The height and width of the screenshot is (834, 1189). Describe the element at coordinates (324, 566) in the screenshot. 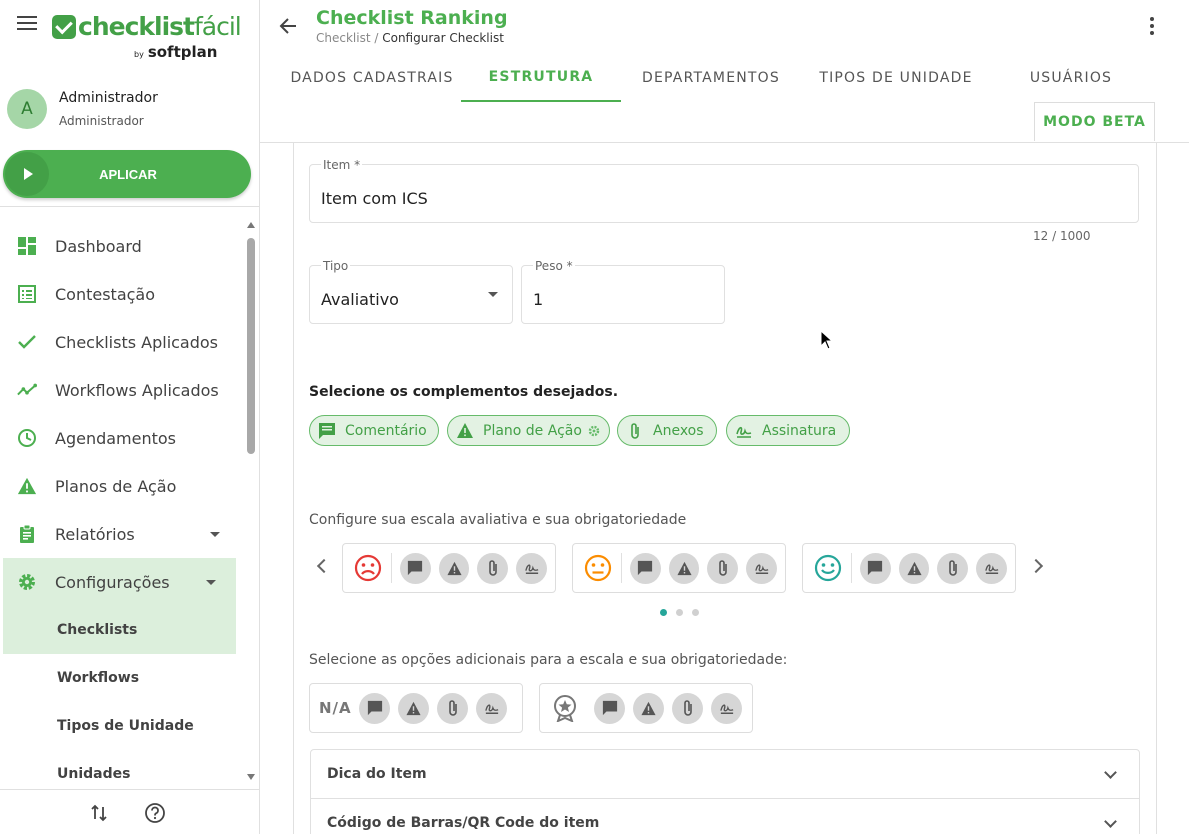

I see `chevron-left-icon` at that location.